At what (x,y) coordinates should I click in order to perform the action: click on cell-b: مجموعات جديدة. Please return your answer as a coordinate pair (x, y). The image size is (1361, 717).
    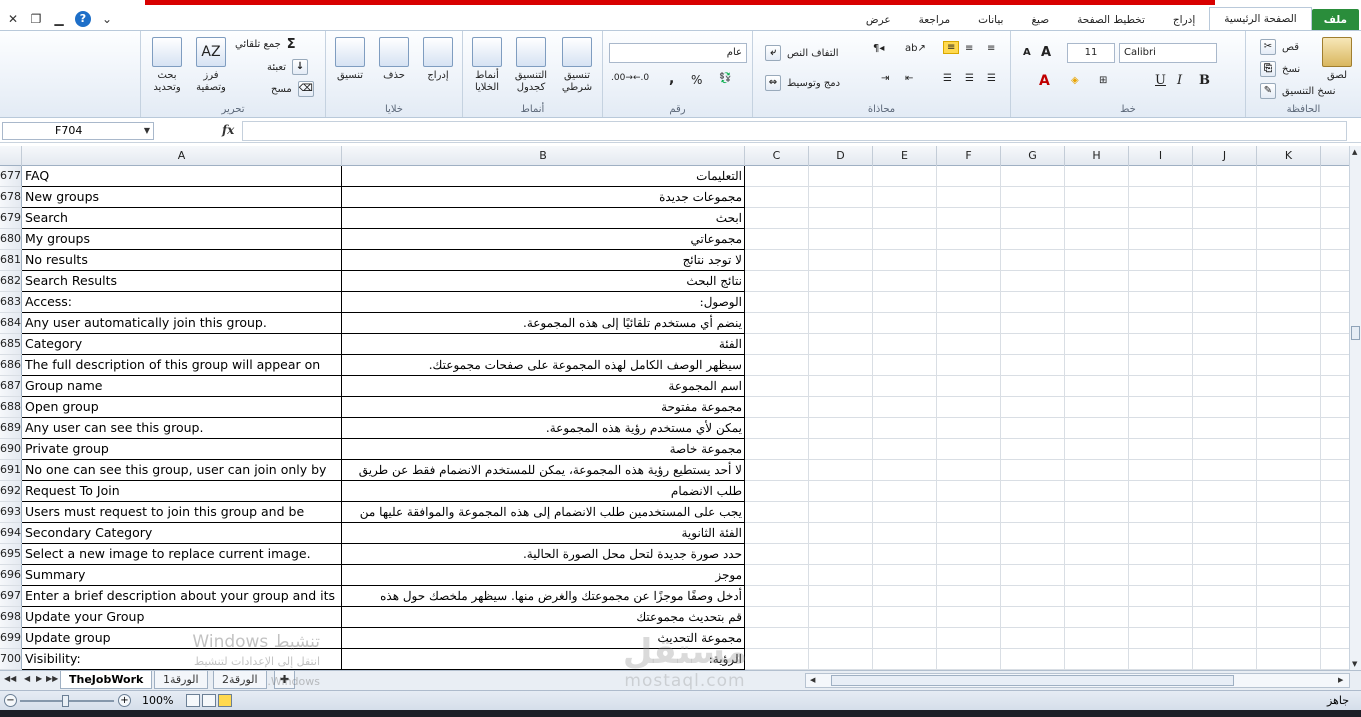
    Looking at the image, I should click on (543, 197).